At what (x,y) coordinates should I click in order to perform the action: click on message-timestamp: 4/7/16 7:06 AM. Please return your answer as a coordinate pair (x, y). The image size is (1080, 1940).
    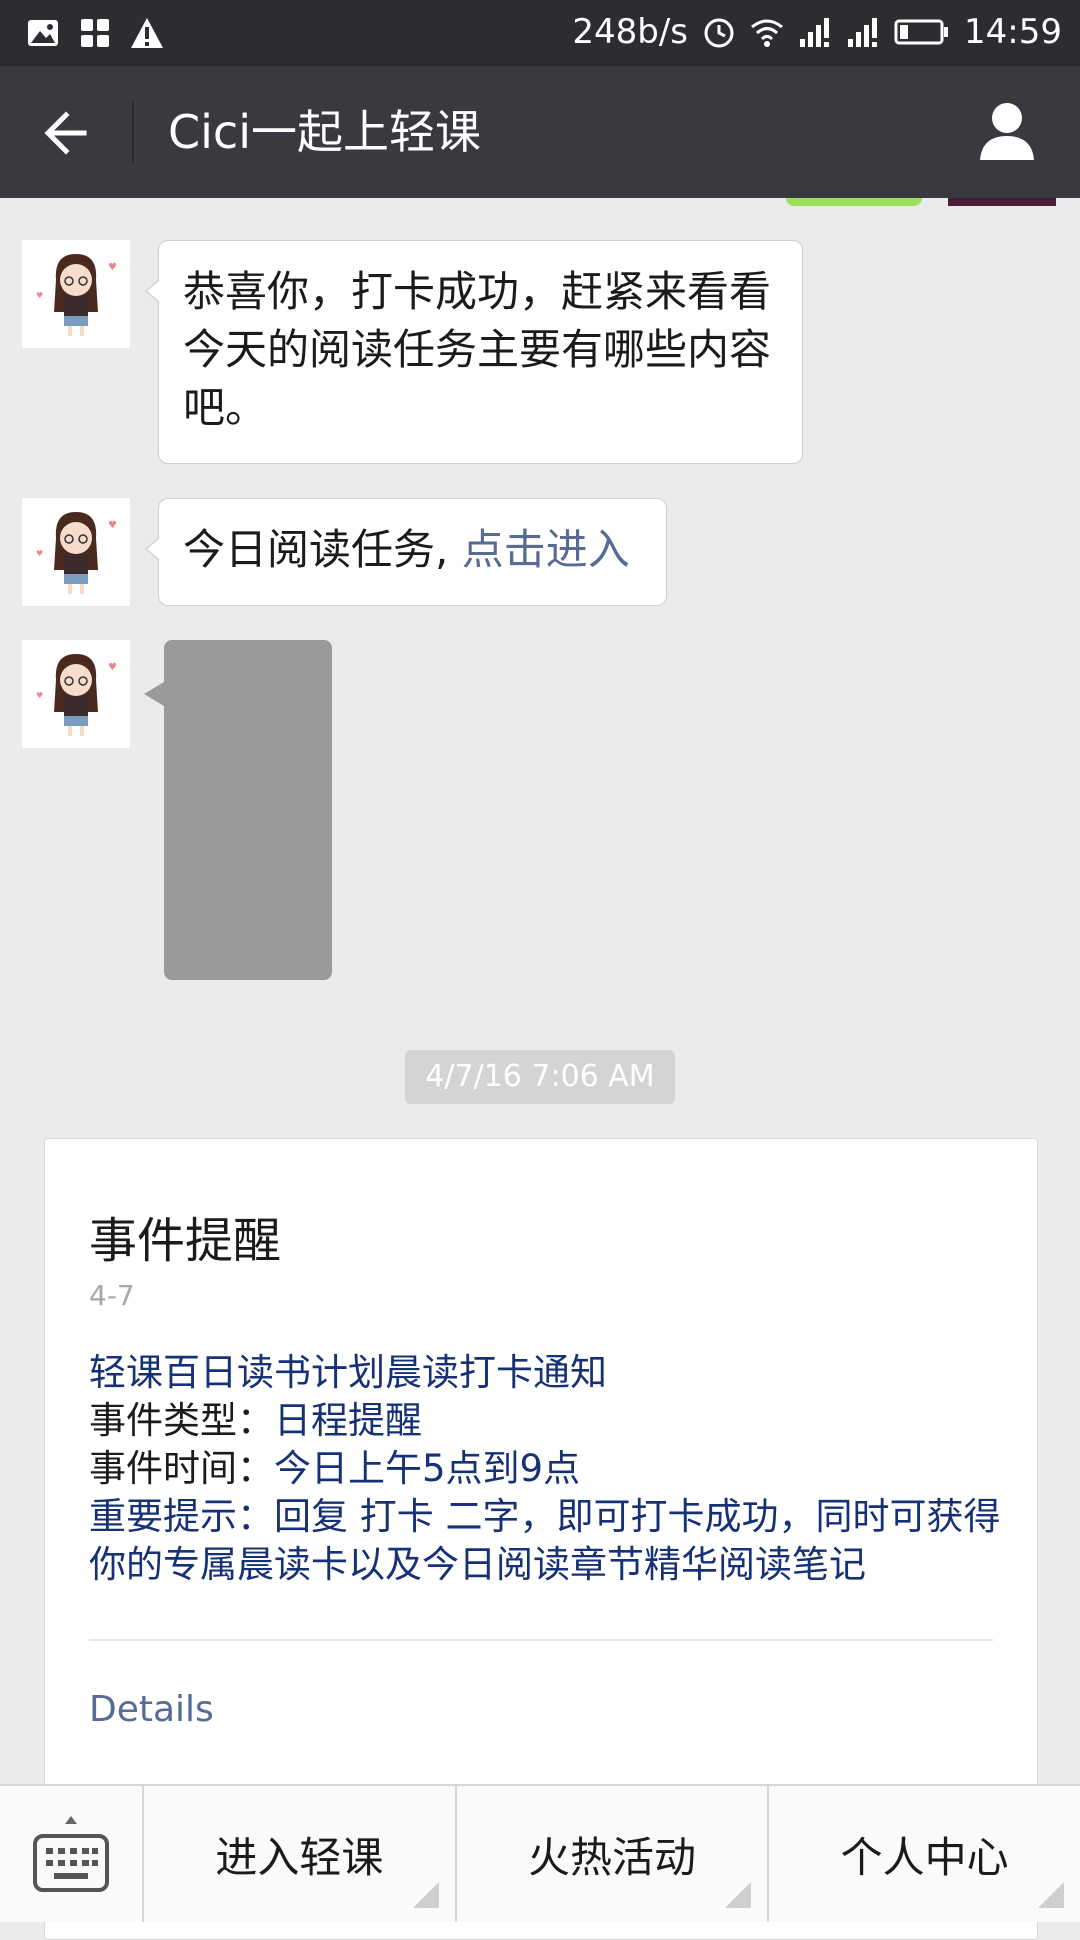
    Looking at the image, I should click on (540, 1077).